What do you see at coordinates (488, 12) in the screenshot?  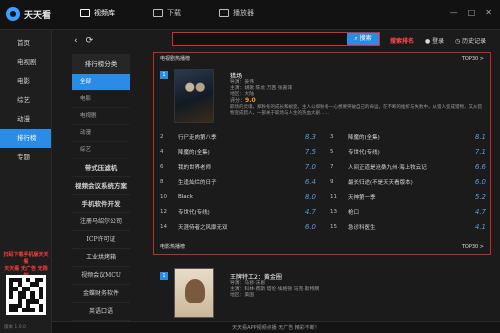 I see `close-button: ✕` at bounding box center [488, 12].